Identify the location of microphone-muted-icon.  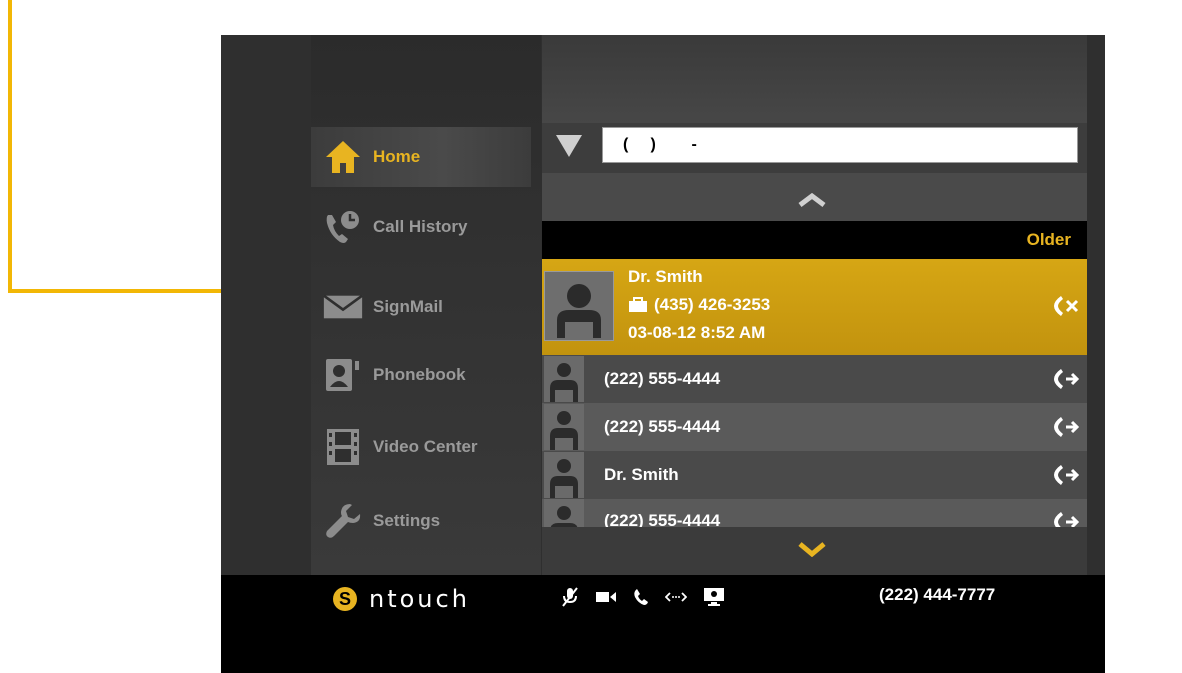
(570, 597).